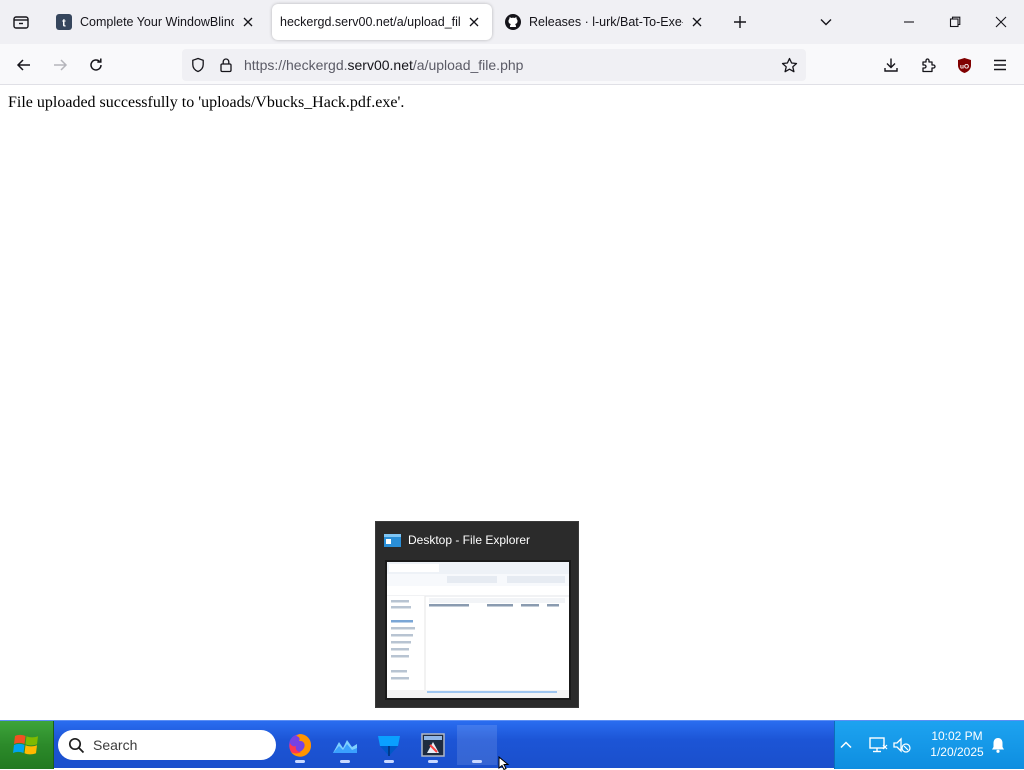 The image size is (1024, 770). I want to click on forward-arrow-icon, so click(61, 65).